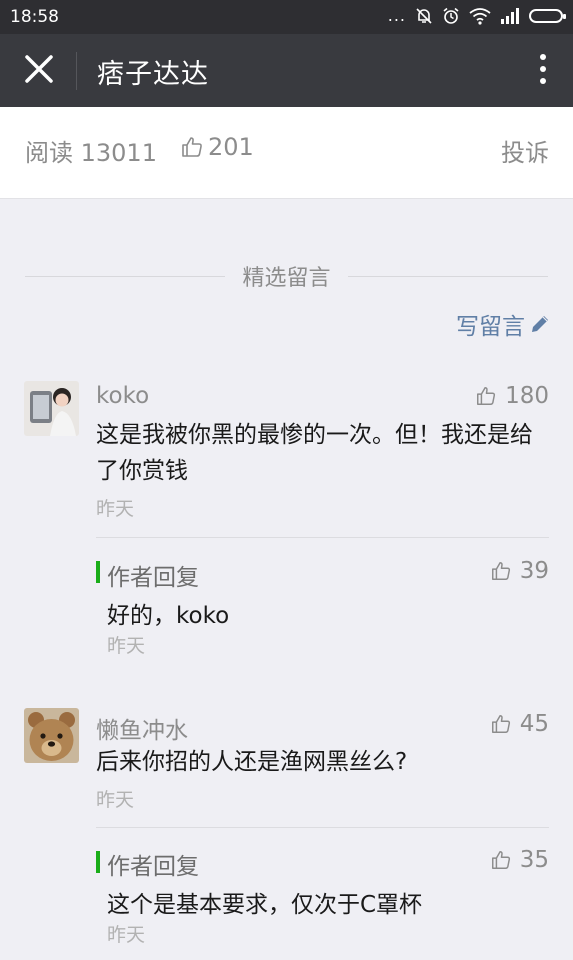 This screenshot has width=573, height=960. I want to click on reply-like-button: 39, so click(519, 571).